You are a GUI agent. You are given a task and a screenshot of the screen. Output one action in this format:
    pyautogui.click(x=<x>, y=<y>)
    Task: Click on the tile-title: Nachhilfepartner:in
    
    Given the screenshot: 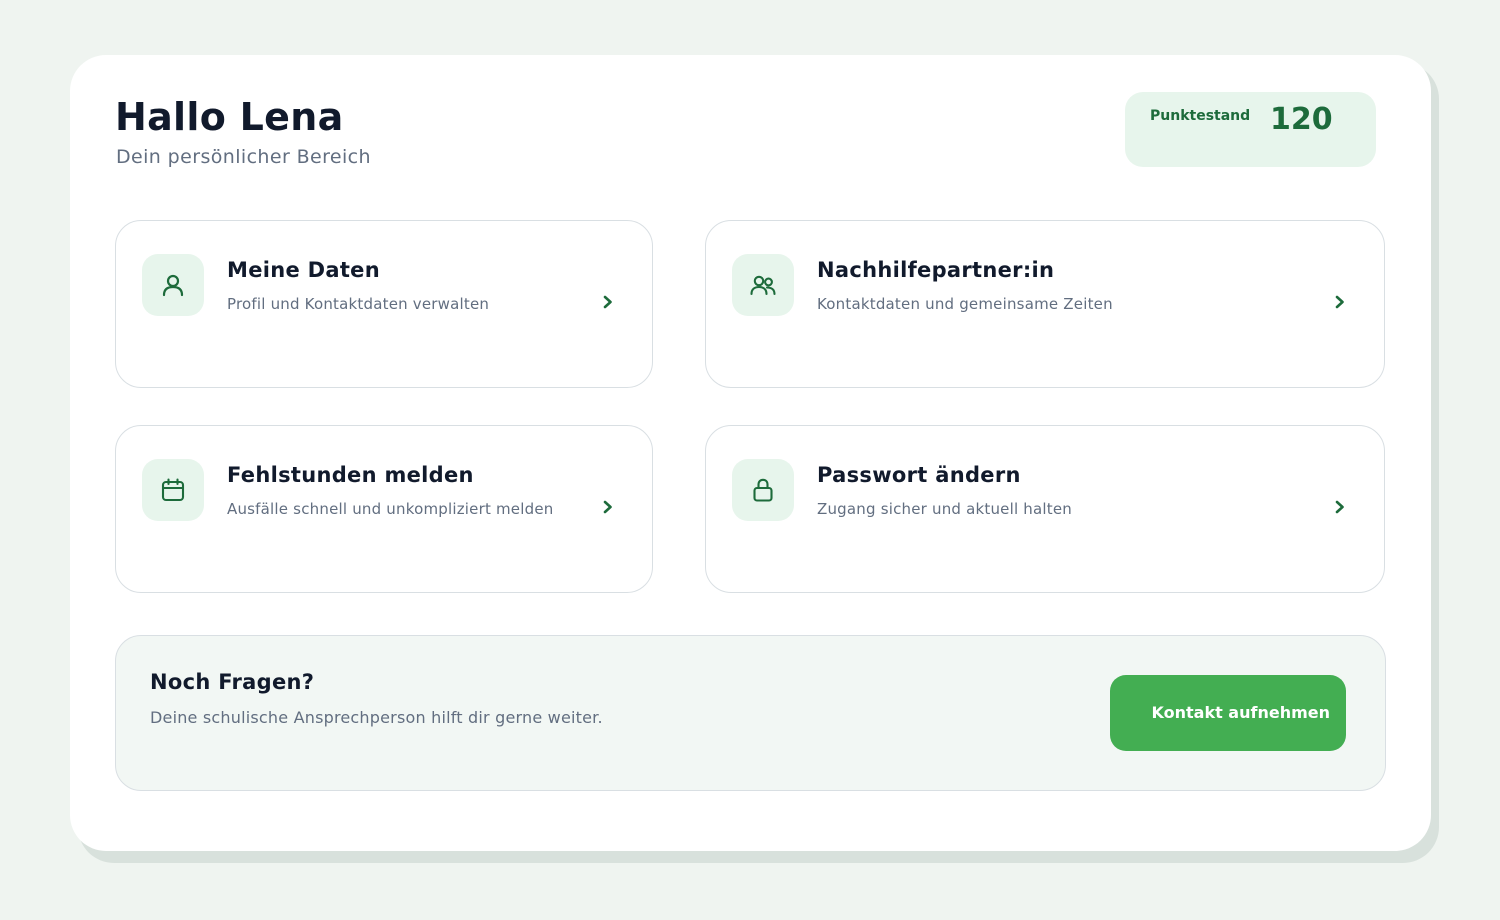 What is the action you would take?
    pyautogui.click(x=936, y=270)
    